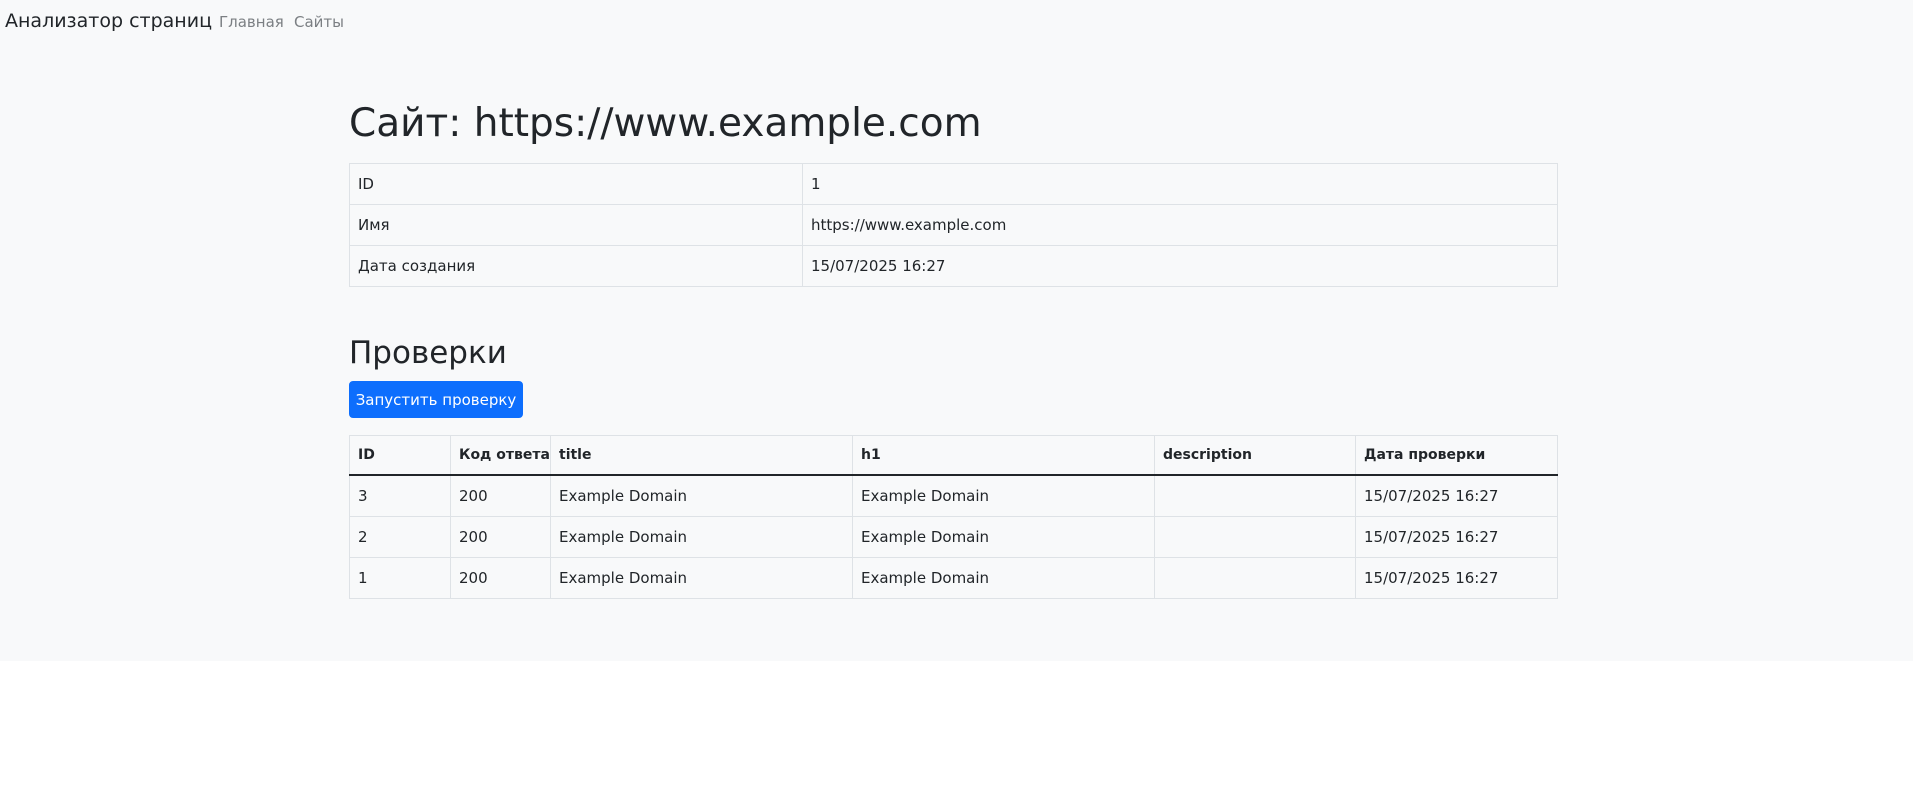  Describe the element at coordinates (665, 123) in the screenshot. I see `page-title: Сайт: https://www.example.com` at that location.